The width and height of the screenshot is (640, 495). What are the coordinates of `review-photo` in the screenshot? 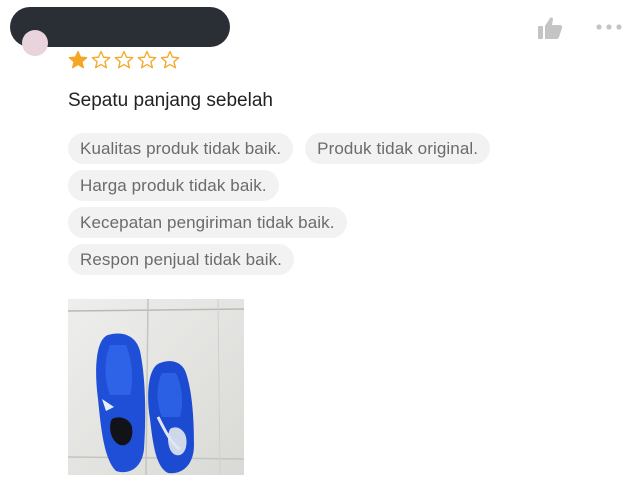 It's located at (156, 387).